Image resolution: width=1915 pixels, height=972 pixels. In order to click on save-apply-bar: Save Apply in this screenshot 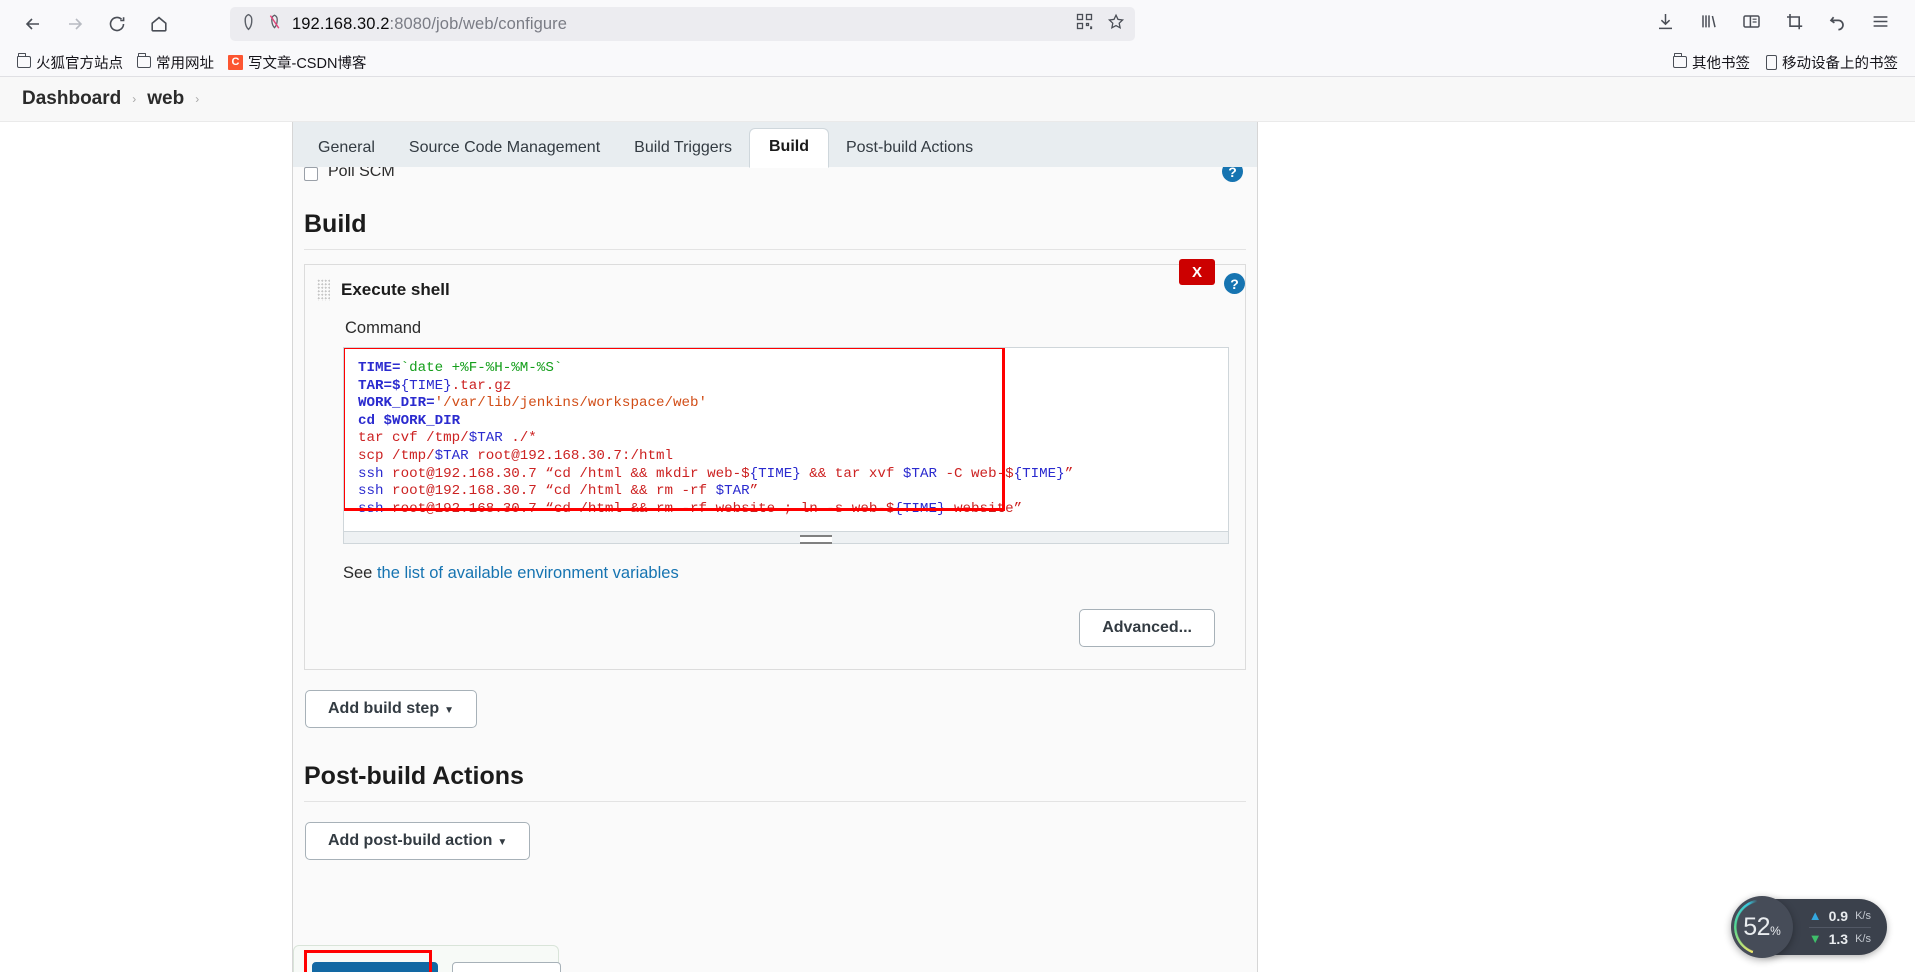, I will do `click(427, 958)`.